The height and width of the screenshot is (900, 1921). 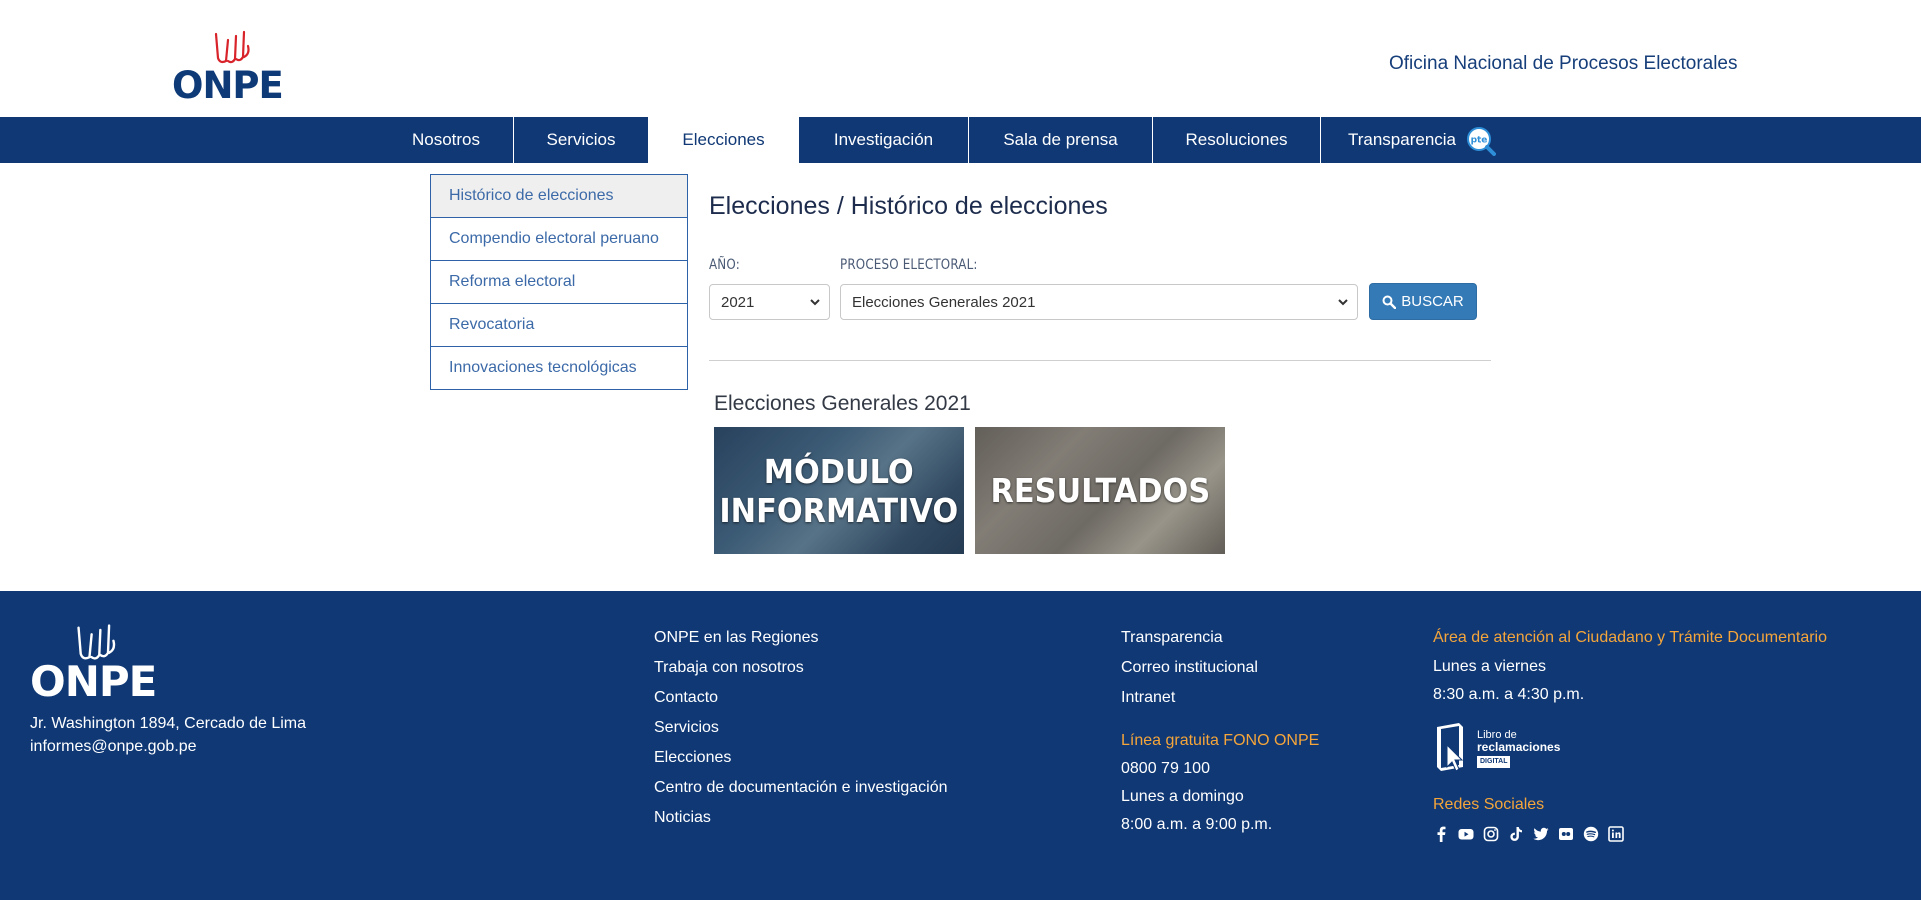 I want to click on onpe-logo: ONPE, so click(x=231, y=67).